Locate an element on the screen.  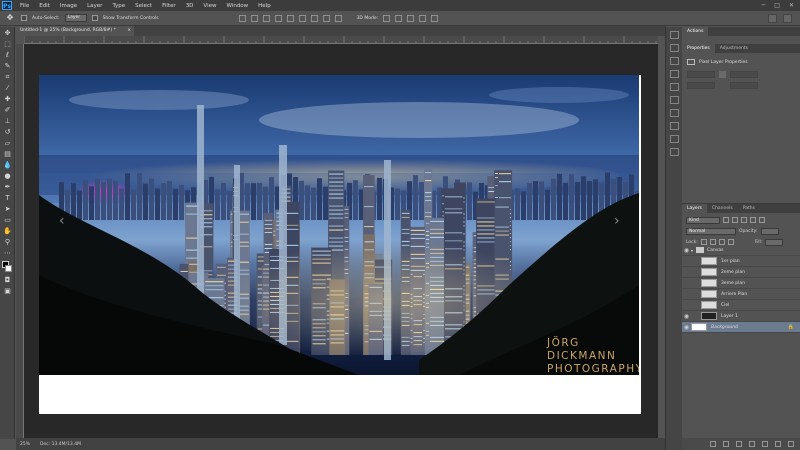
new-group-icon is located at coordinates (765, 444).